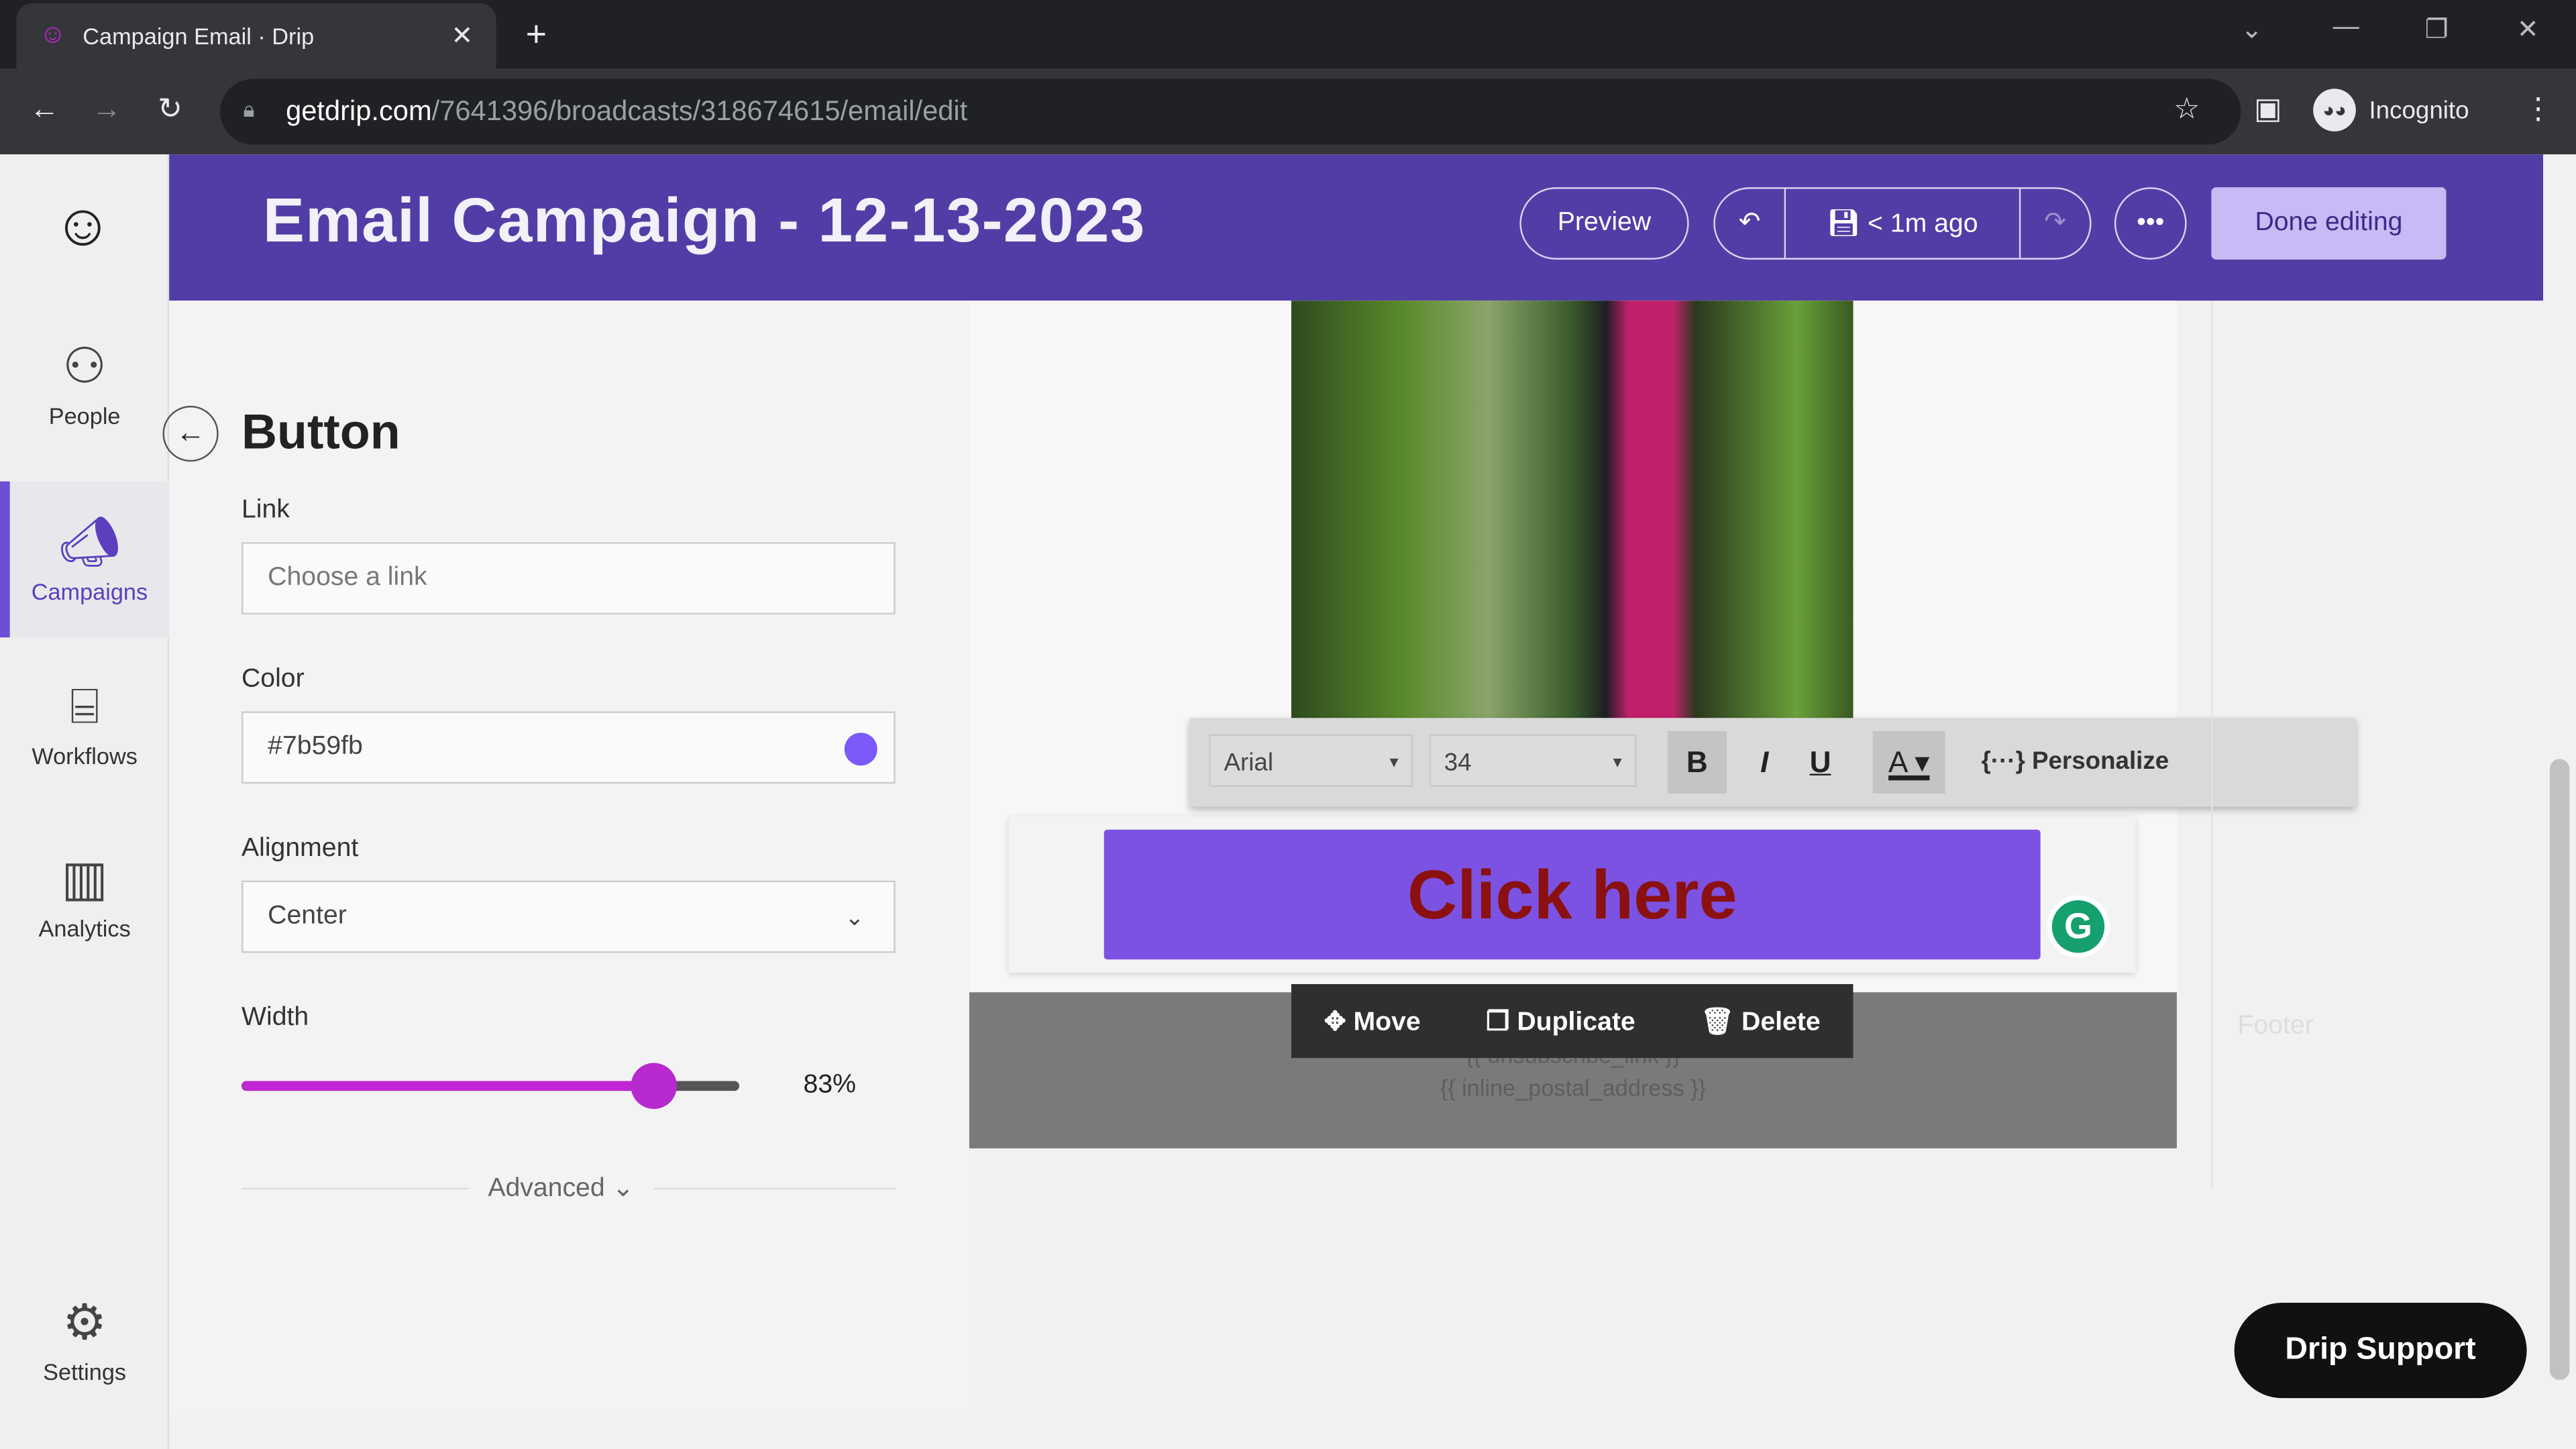 The height and width of the screenshot is (1449, 2576). Describe the element at coordinates (1458, 763) in the screenshot. I see `size-value: 34` at that location.